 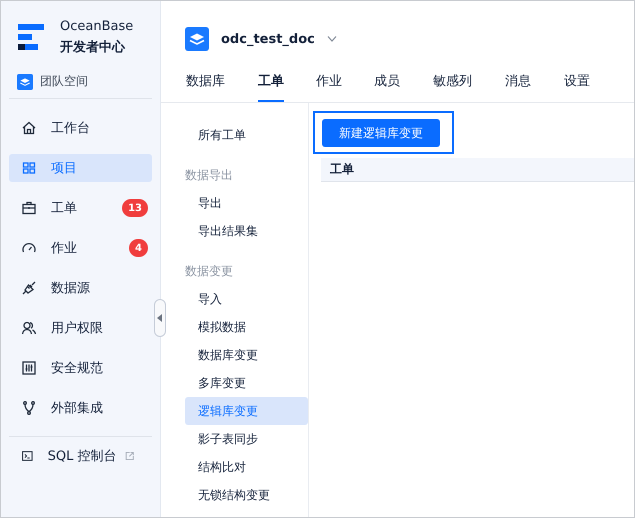 I want to click on new-logical-db-change-button: 新建逻辑库变更, so click(x=381, y=133).